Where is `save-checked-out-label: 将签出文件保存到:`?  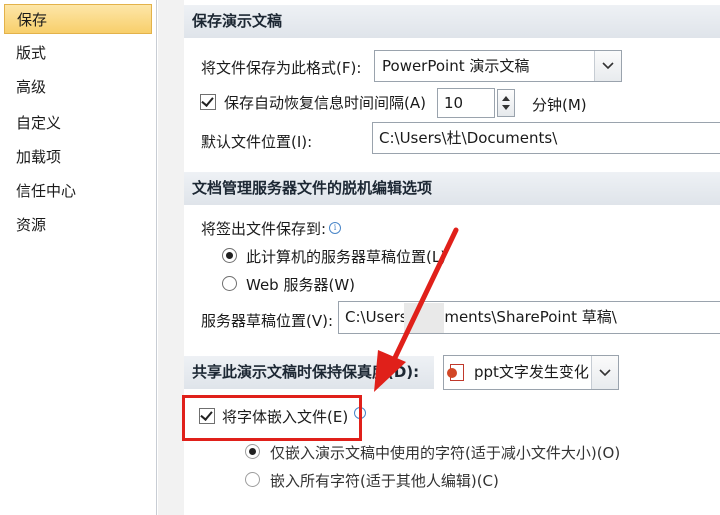
save-checked-out-label: 将签出文件保存到: is located at coordinates (264, 229).